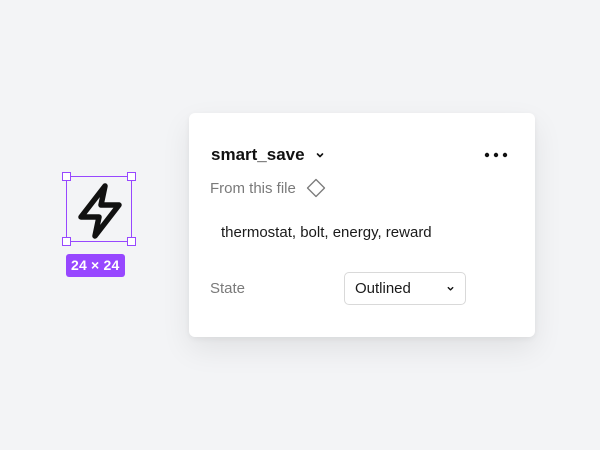 The height and width of the screenshot is (450, 600). What do you see at coordinates (131, 176) in the screenshot?
I see `resize-handle-top-right` at bounding box center [131, 176].